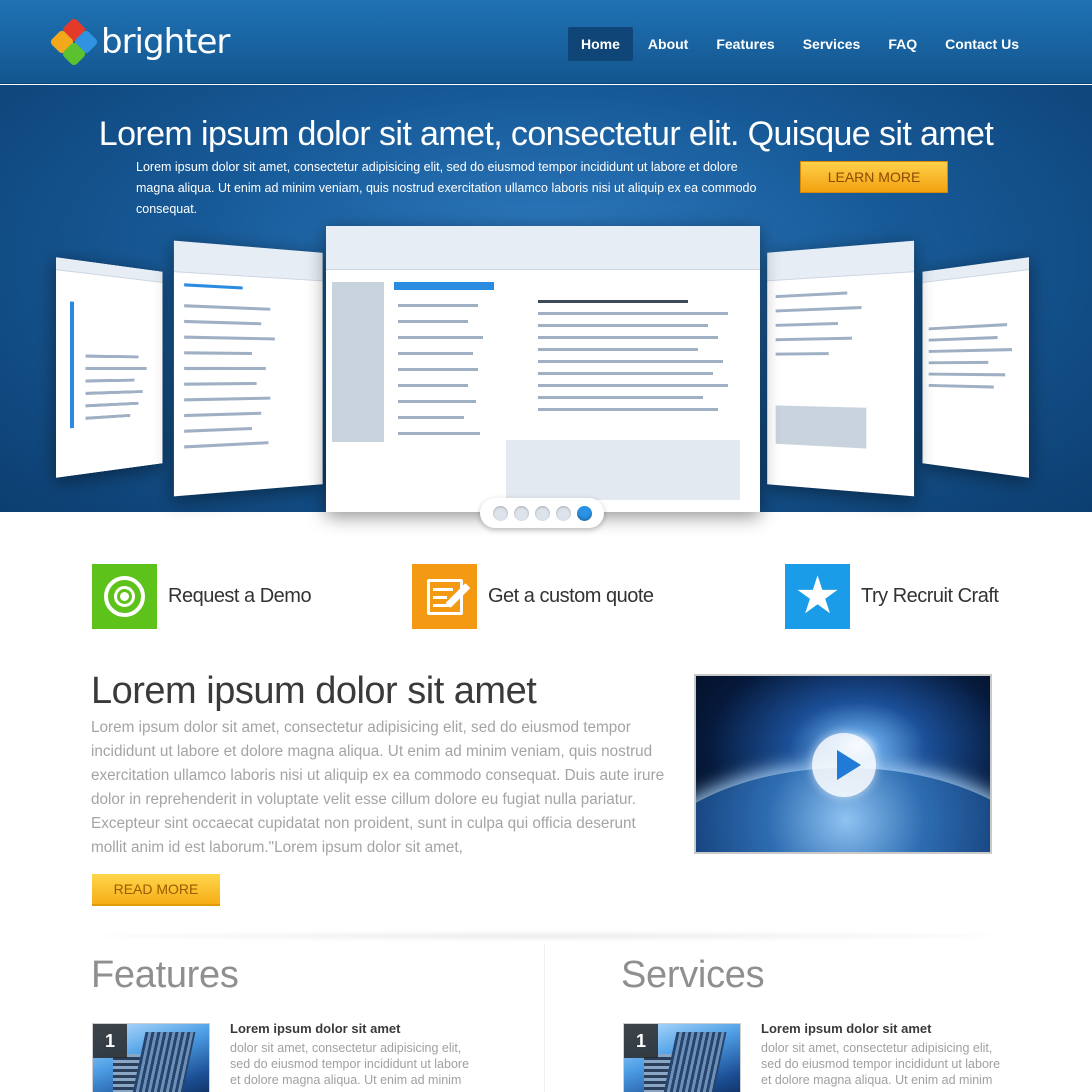 This screenshot has width=1092, height=1092. I want to click on app-screenshot-recruitcraft, so click(543, 369).